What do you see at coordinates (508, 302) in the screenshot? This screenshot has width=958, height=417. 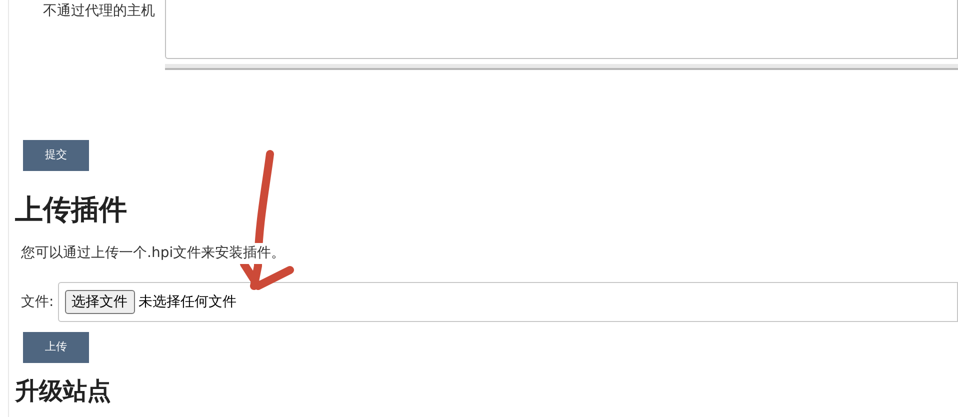 I see `file-input: 选择文件 未选择任何文件` at bounding box center [508, 302].